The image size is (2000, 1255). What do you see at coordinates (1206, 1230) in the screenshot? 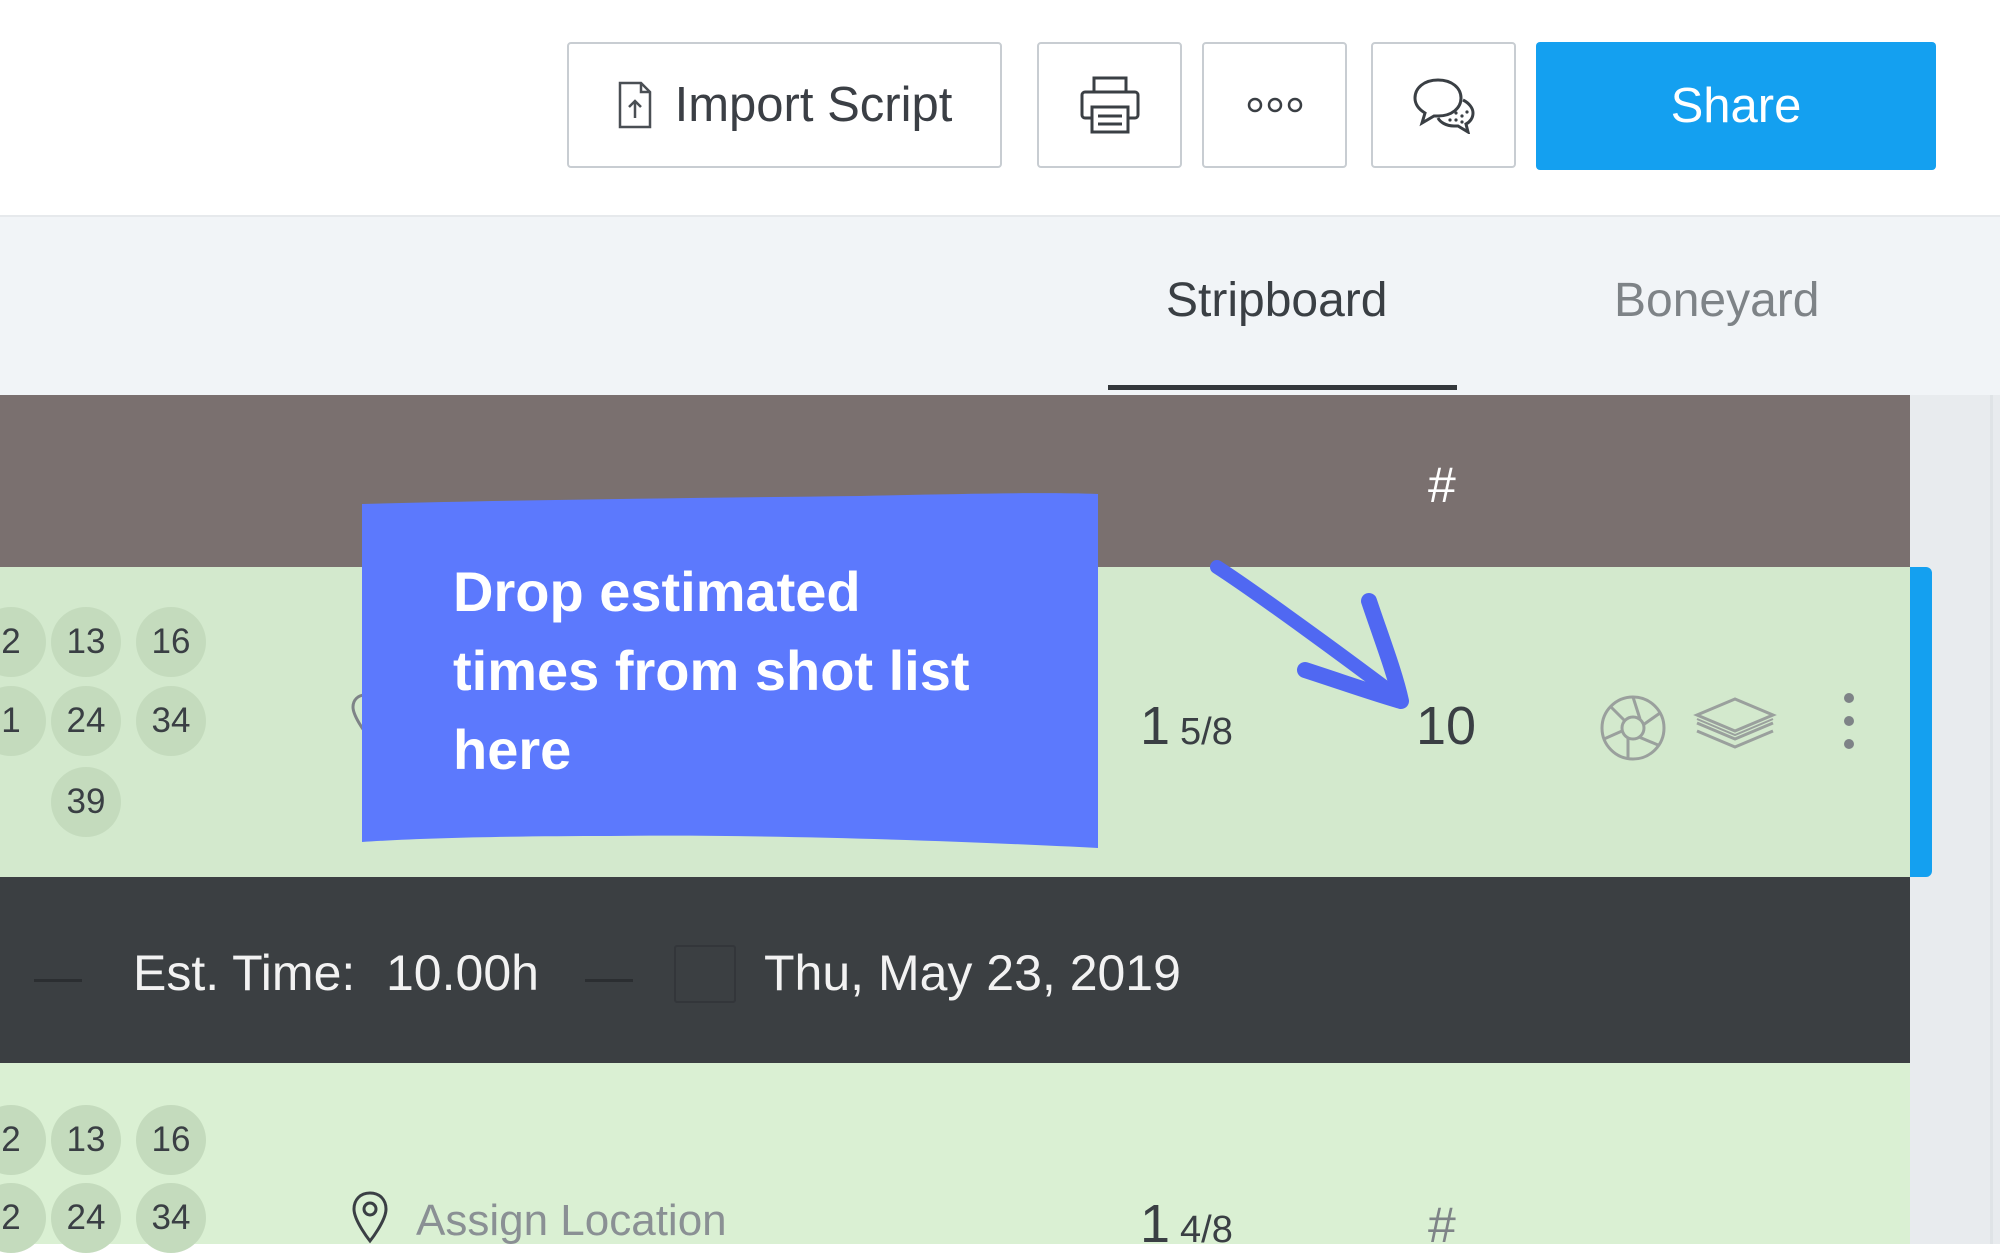
I see `page-count-fraction: 4/8` at bounding box center [1206, 1230].